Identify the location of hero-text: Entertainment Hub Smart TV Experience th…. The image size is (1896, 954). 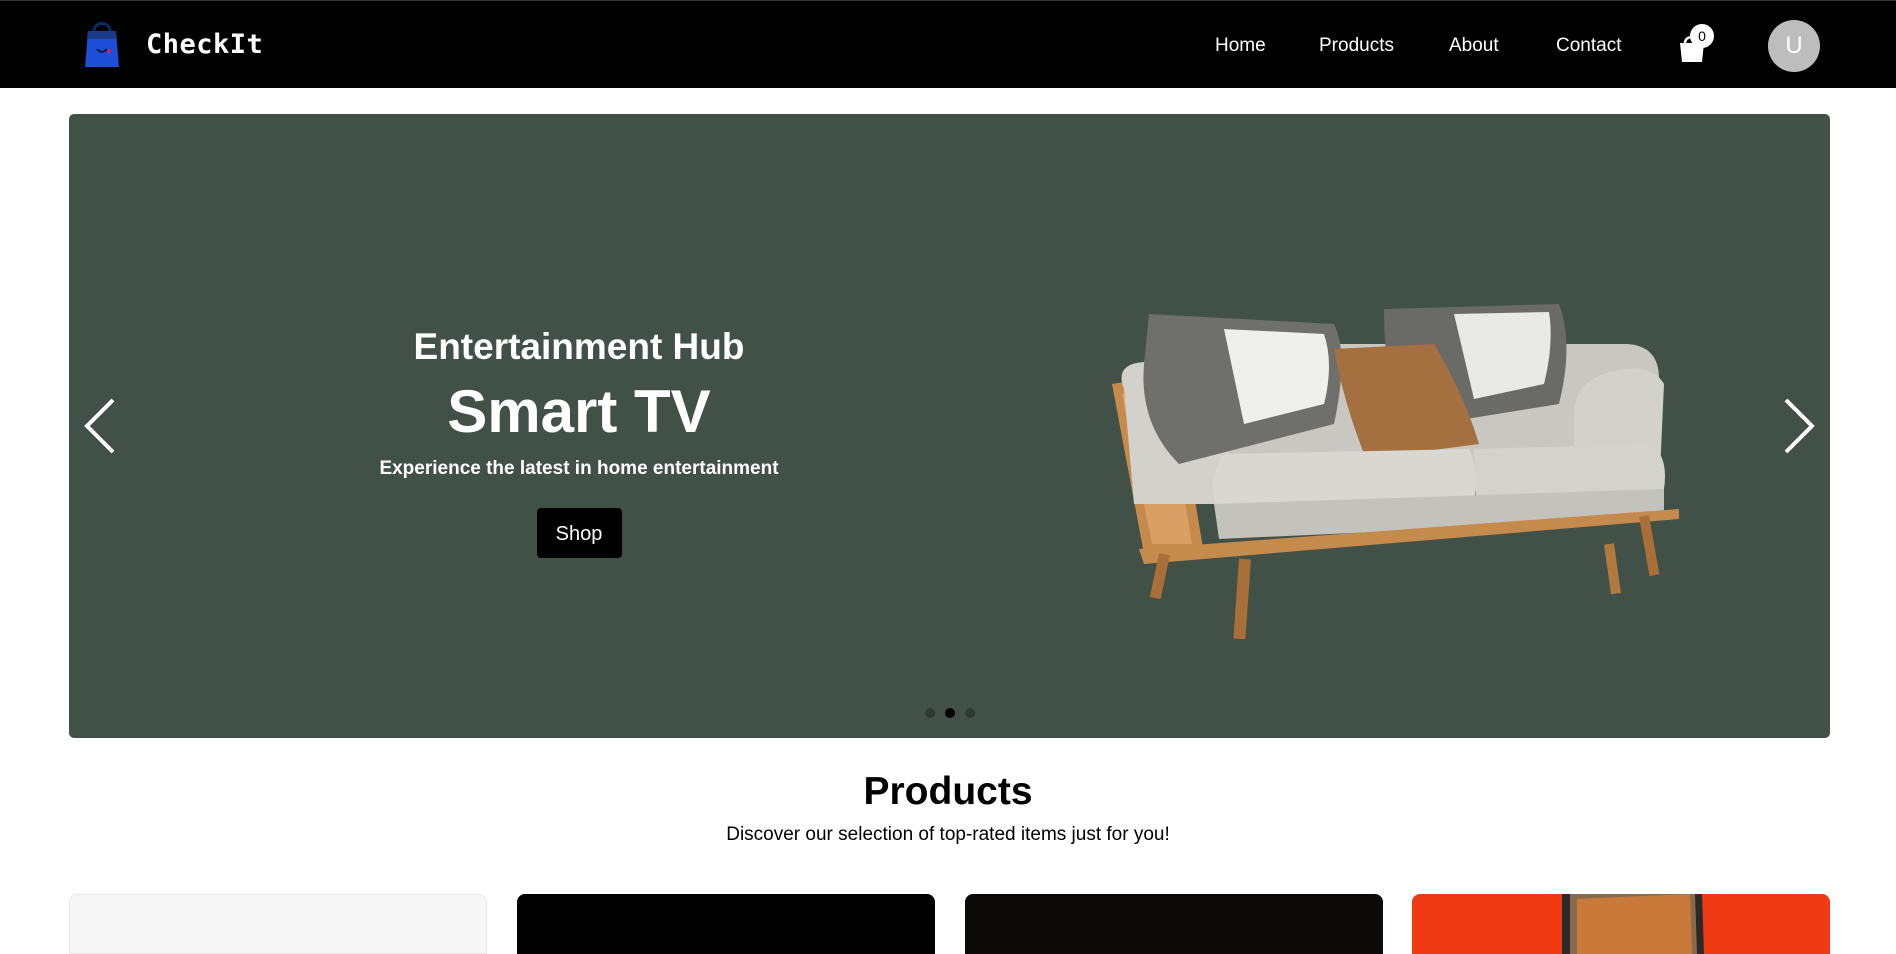
(579, 441).